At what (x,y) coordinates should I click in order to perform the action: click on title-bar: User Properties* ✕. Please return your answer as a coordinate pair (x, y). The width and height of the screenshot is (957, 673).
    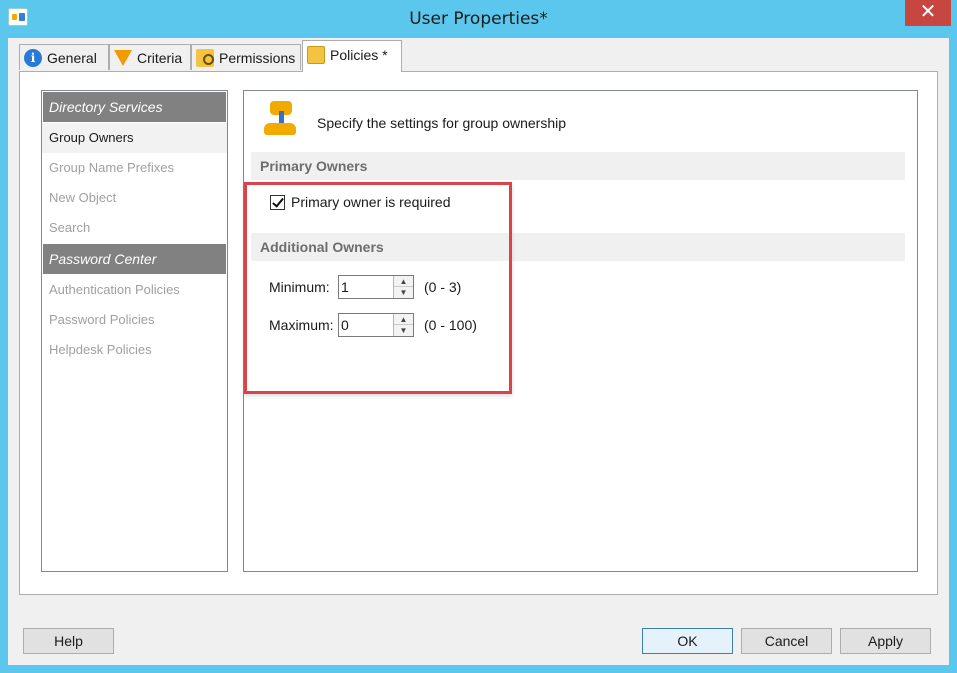
    Looking at the image, I should click on (478, 19).